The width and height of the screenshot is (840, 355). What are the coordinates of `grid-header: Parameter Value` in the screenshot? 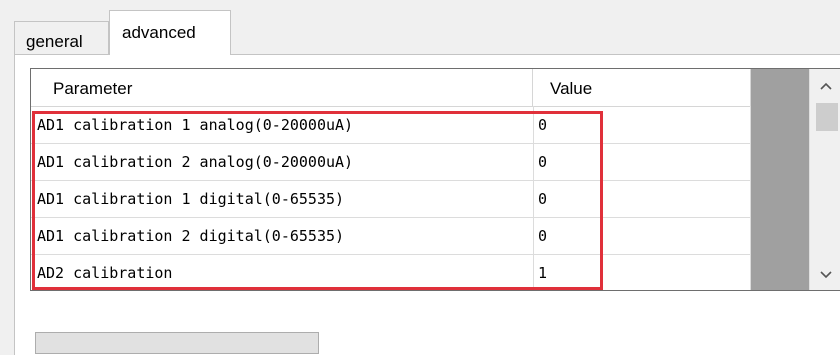 It's located at (391, 88).